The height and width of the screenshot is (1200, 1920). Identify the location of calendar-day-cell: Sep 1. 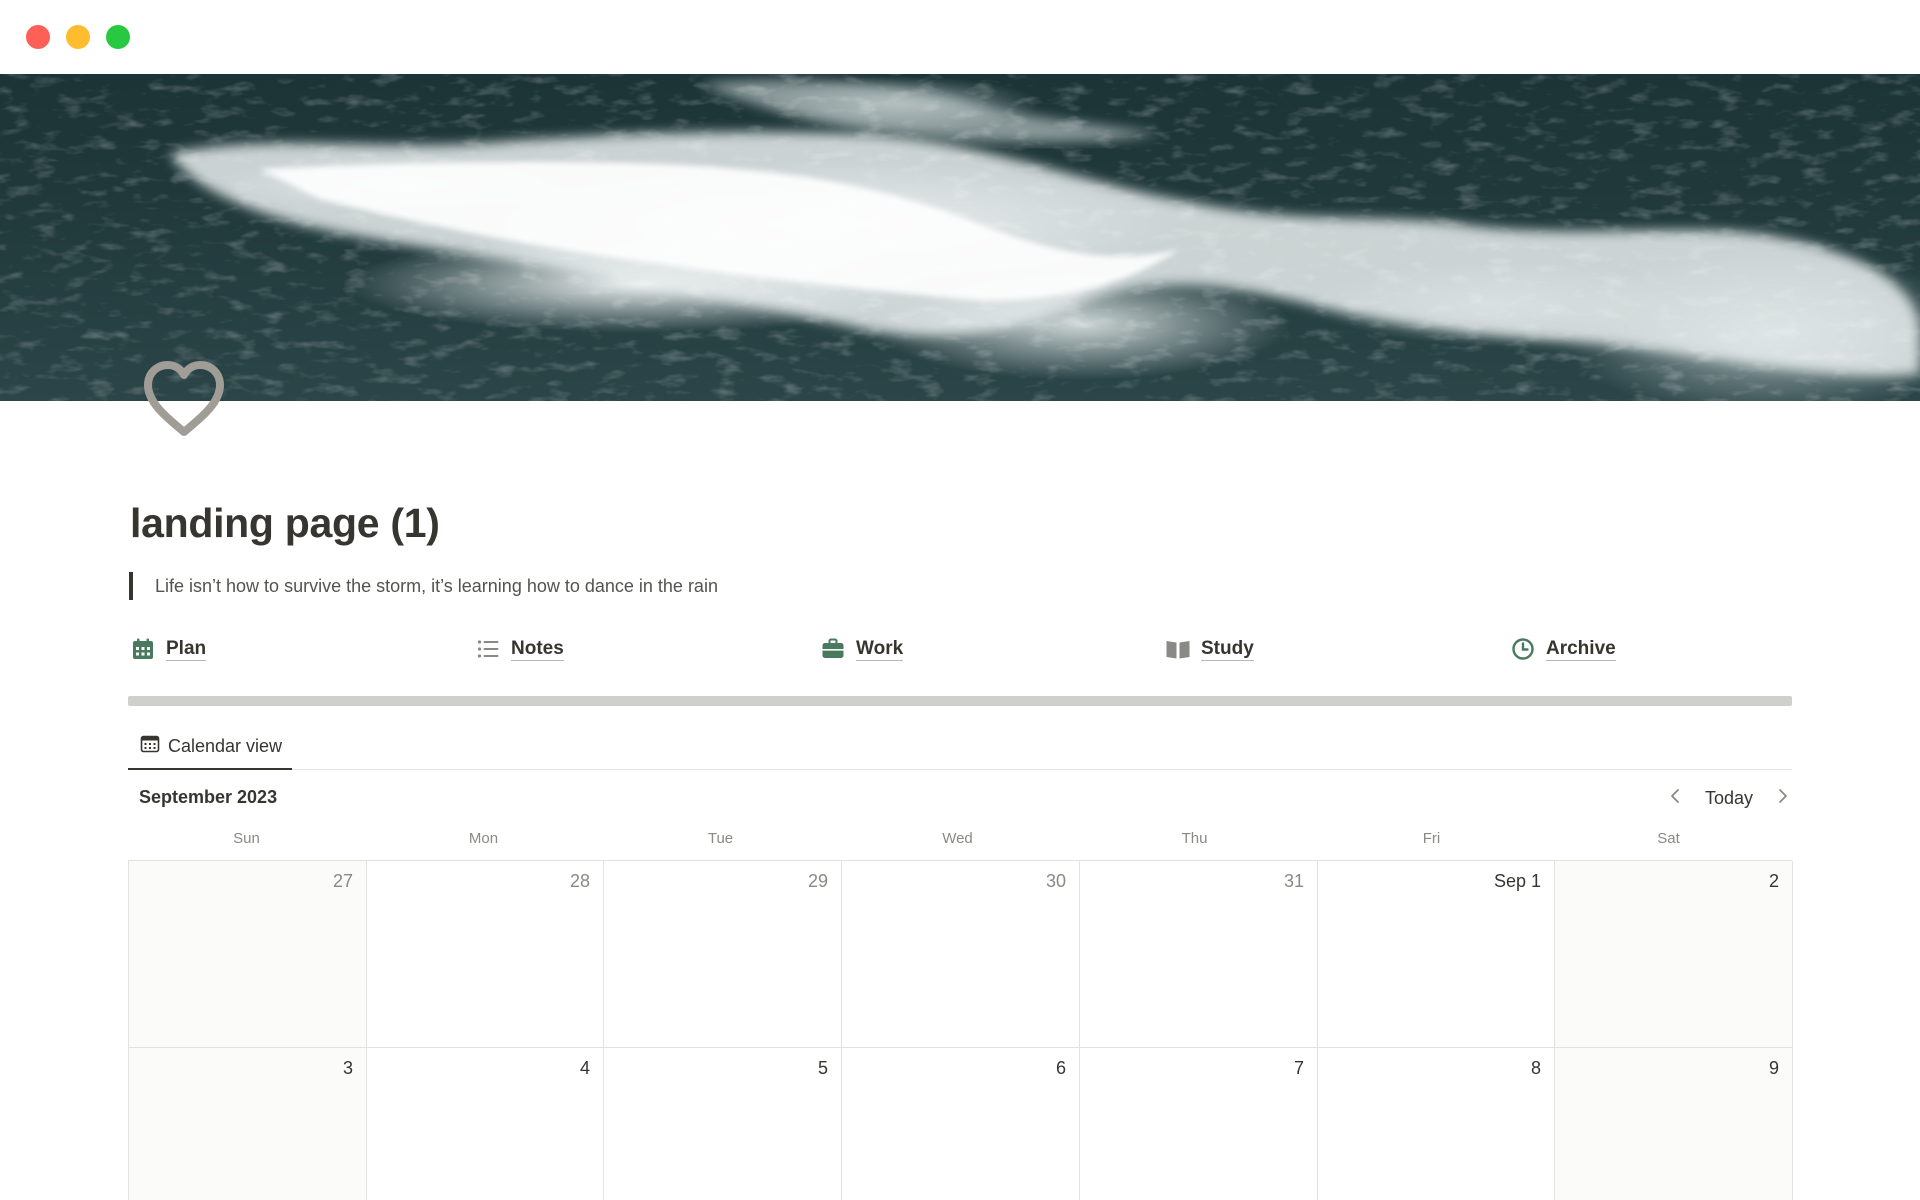
(1436, 954).